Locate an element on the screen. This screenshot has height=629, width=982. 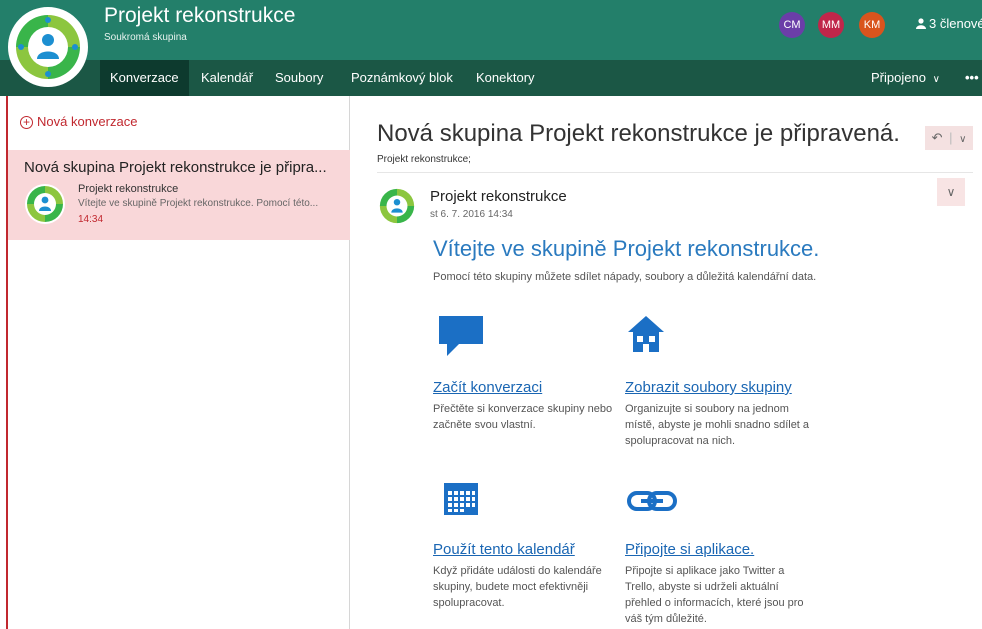
view-group-files-link: Zobrazit soubory skupiny is located at coordinates (708, 387).